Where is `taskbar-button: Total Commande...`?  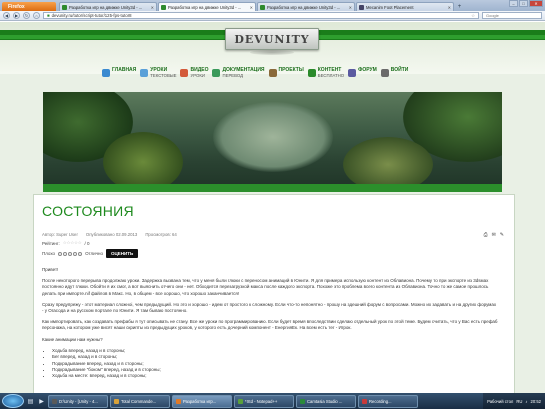
taskbar-button: Total Commande... is located at coordinates (140, 401).